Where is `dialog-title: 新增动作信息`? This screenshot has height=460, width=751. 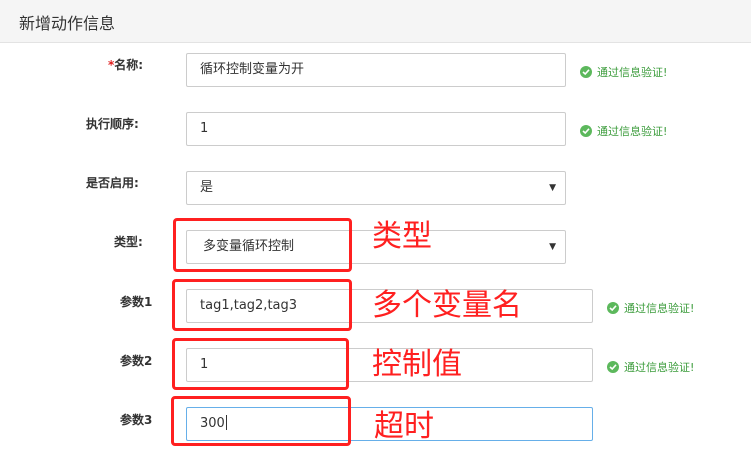
dialog-title: 新增动作信息 is located at coordinates (67, 23).